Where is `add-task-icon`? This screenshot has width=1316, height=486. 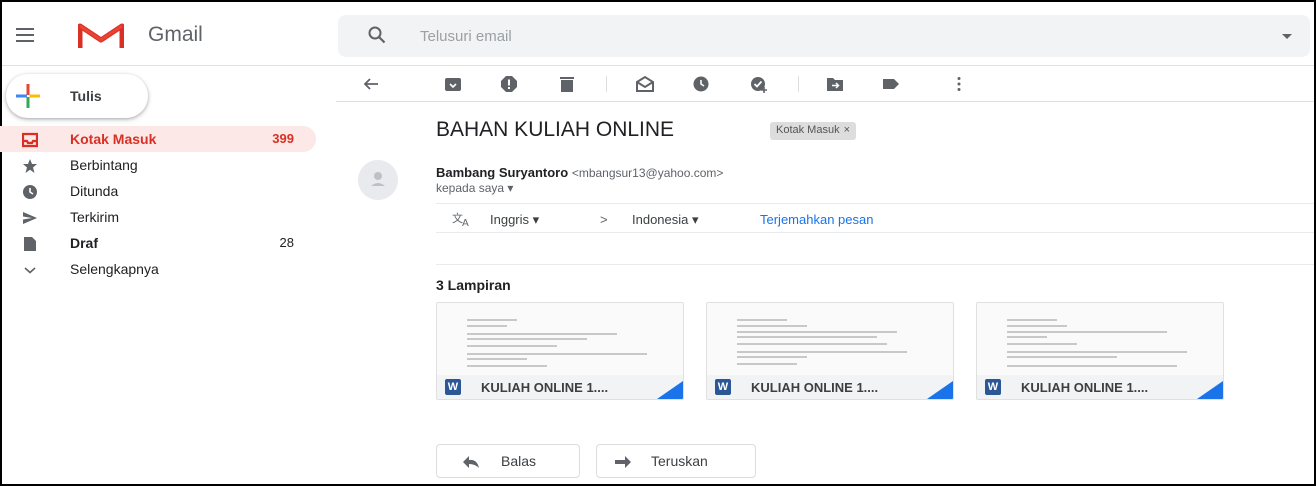
add-task-icon is located at coordinates (759, 84).